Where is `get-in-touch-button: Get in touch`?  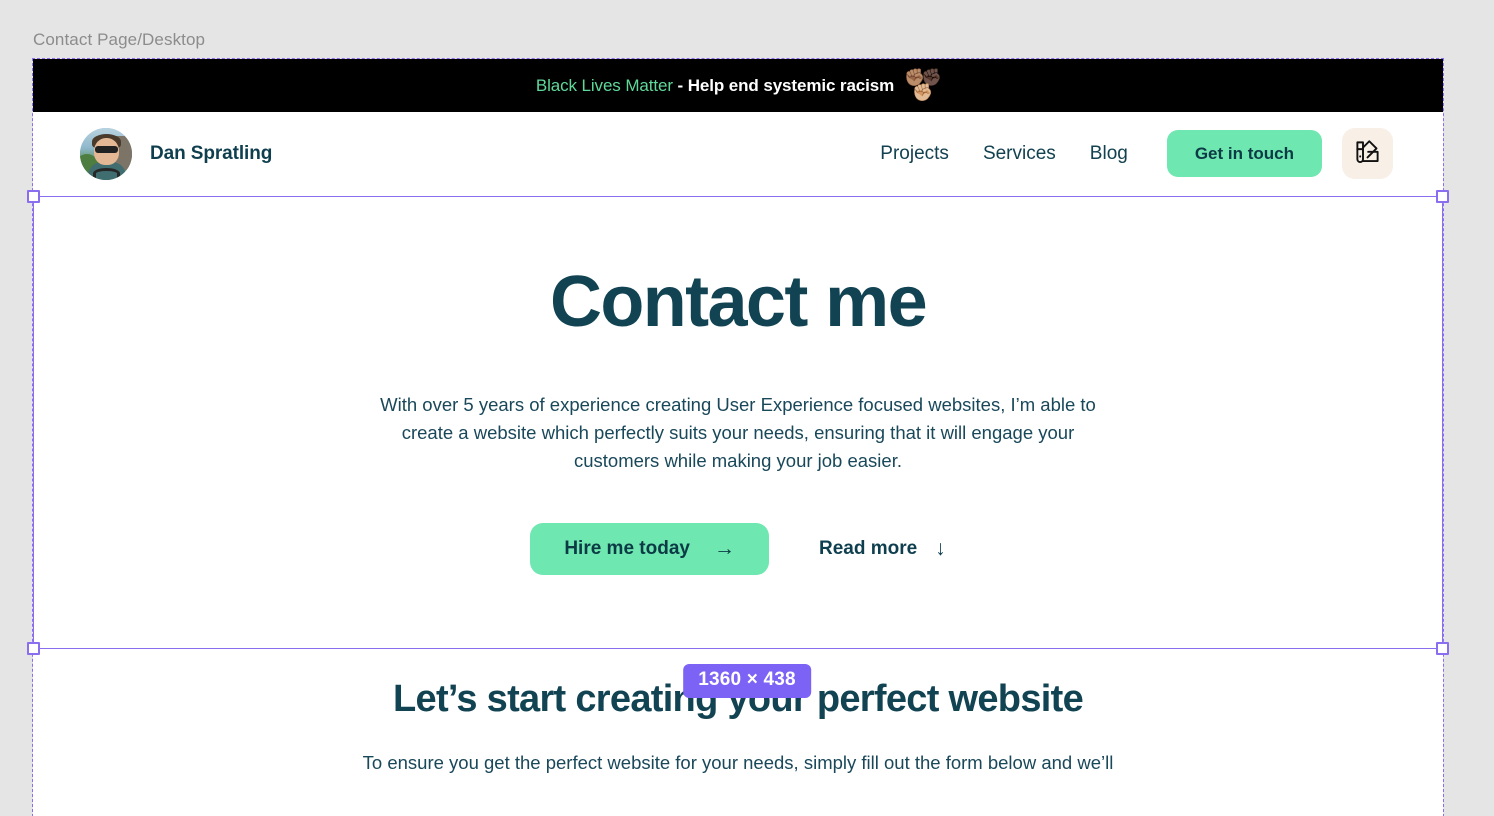
get-in-touch-button: Get in touch is located at coordinates (1244, 153).